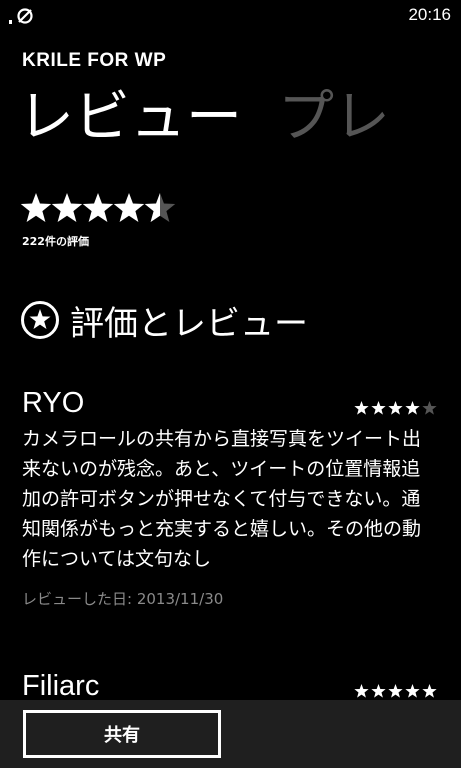 The width and height of the screenshot is (461, 768). What do you see at coordinates (123, 599) in the screenshot?
I see `review-date: レビューした日: 2013/11/30` at bounding box center [123, 599].